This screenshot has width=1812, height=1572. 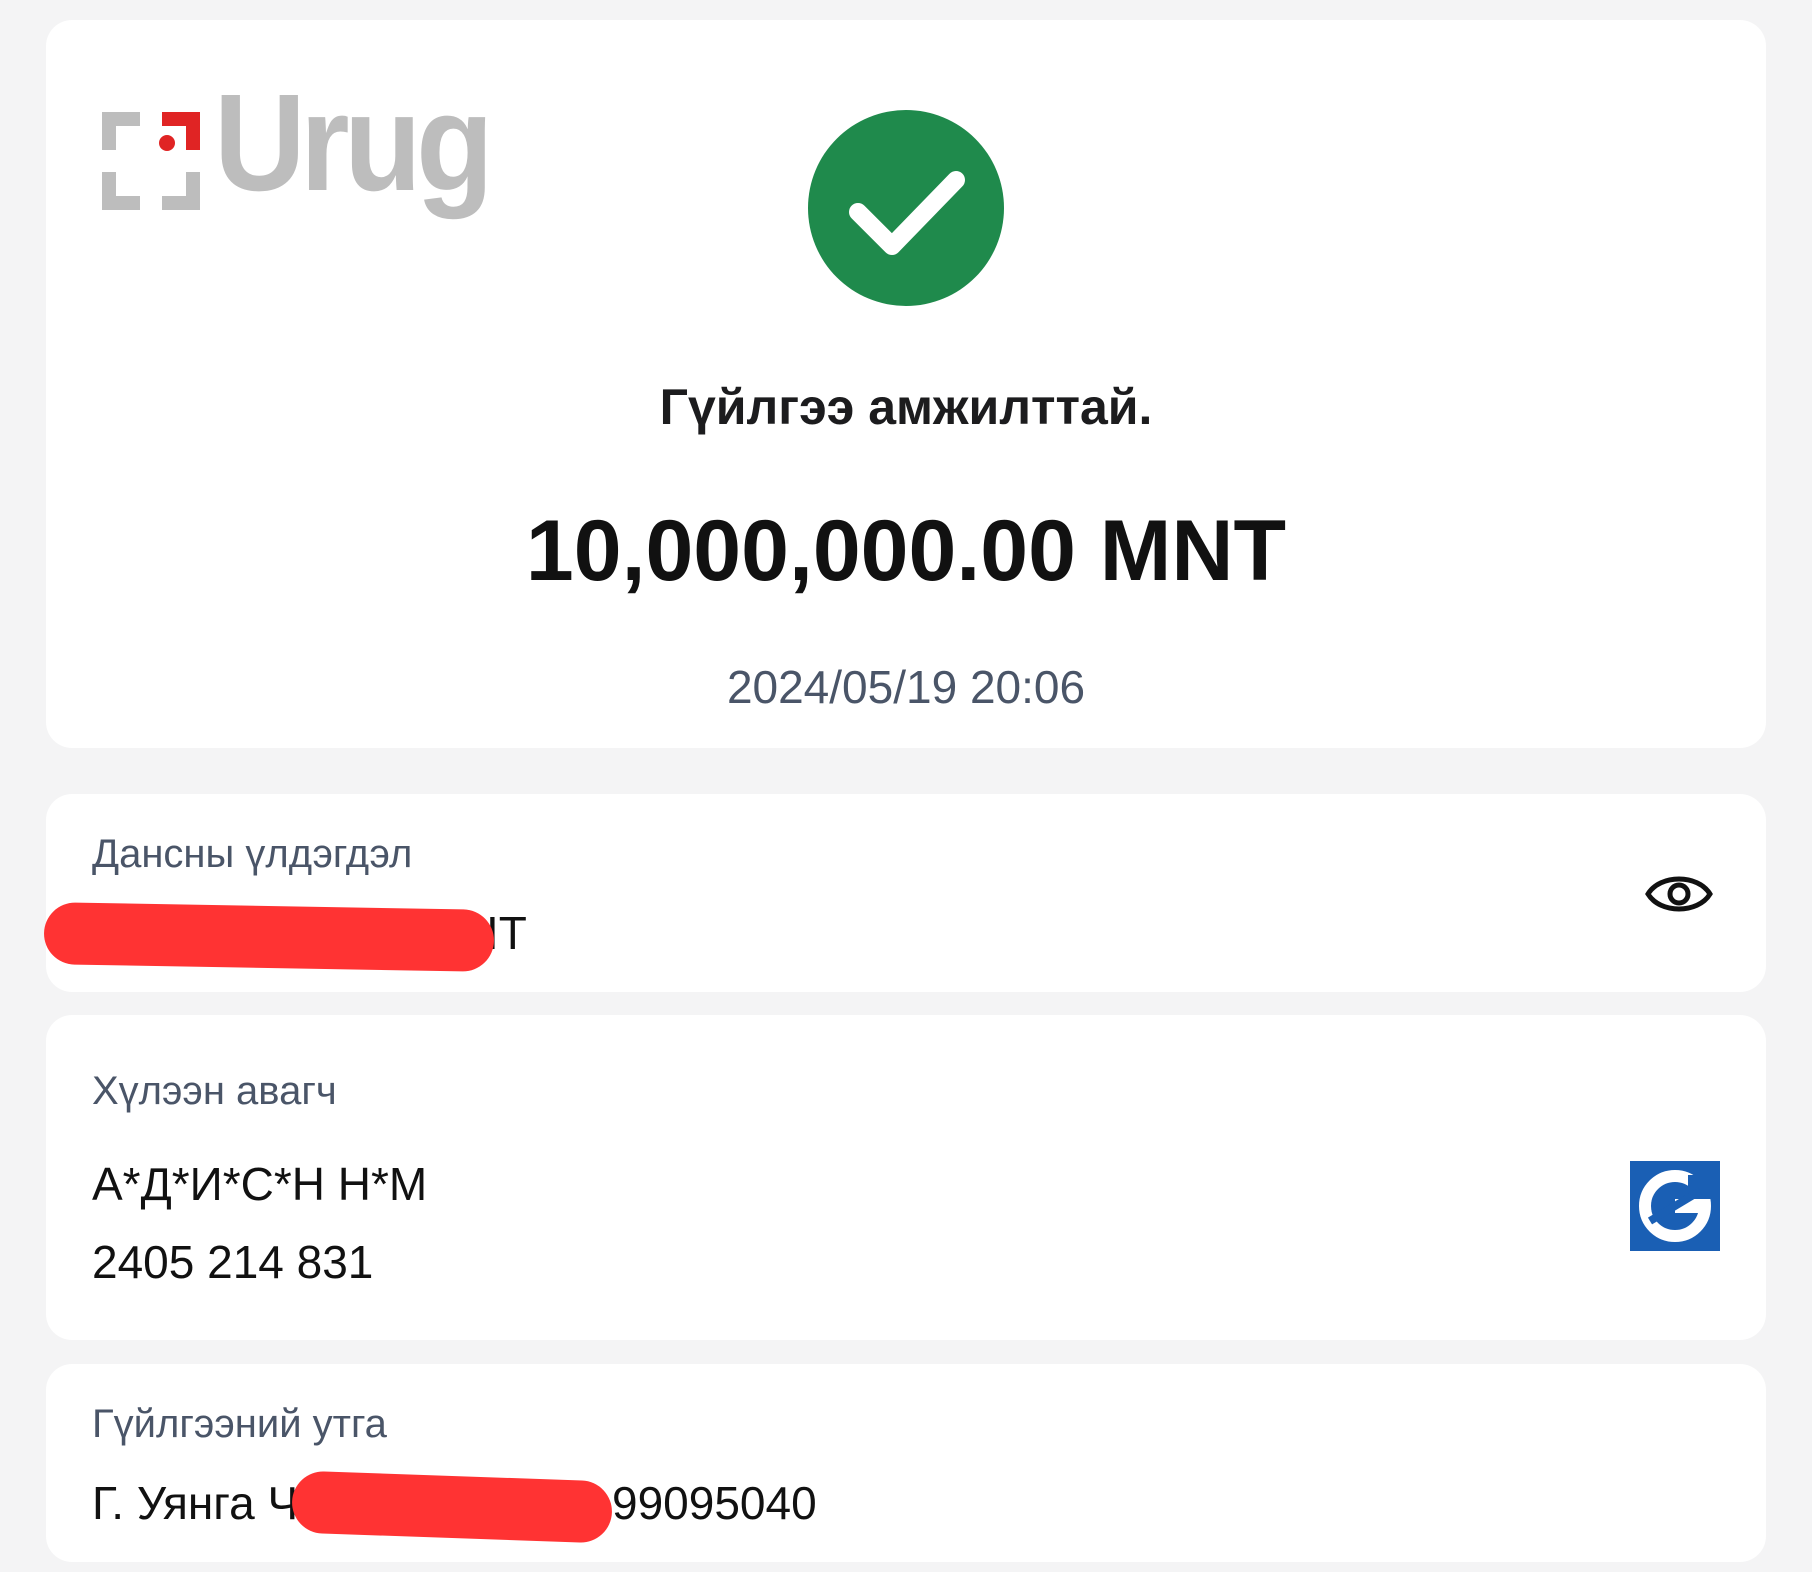 What do you see at coordinates (214, 1091) in the screenshot?
I see `recipient-label: Хүлээн авагч` at bounding box center [214, 1091].